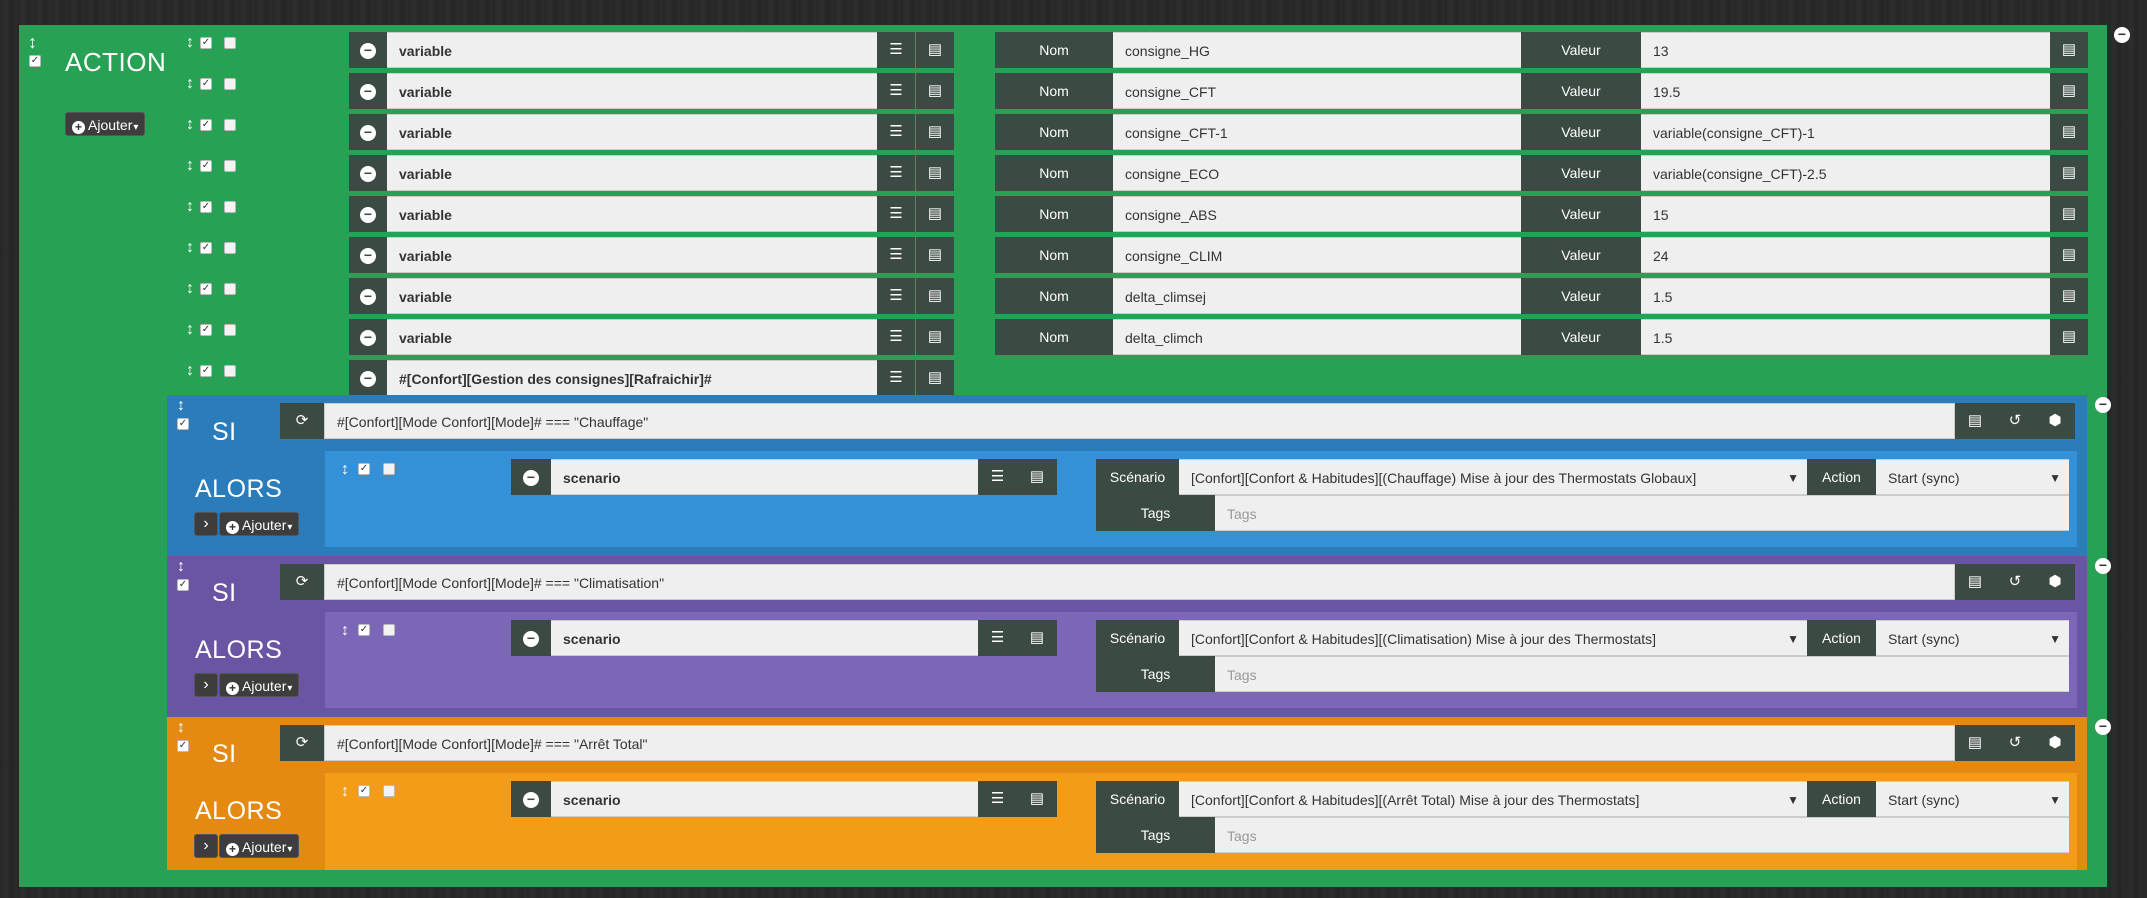  What do you see at coordinates (1317, 91) in the screenshot?
I see `nom-input: consigne_CFT` at bounding box center [1317, 91].